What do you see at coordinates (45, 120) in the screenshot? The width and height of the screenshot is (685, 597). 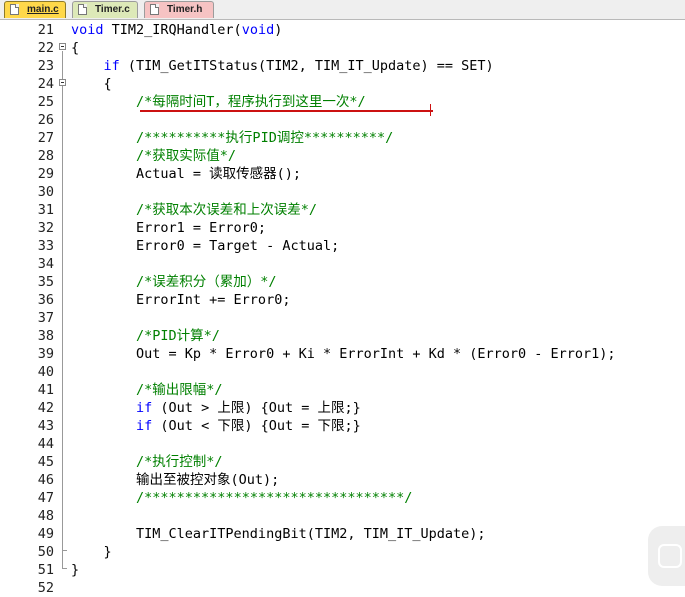 I see `line-number: 26` at bounding box center [45, 120].